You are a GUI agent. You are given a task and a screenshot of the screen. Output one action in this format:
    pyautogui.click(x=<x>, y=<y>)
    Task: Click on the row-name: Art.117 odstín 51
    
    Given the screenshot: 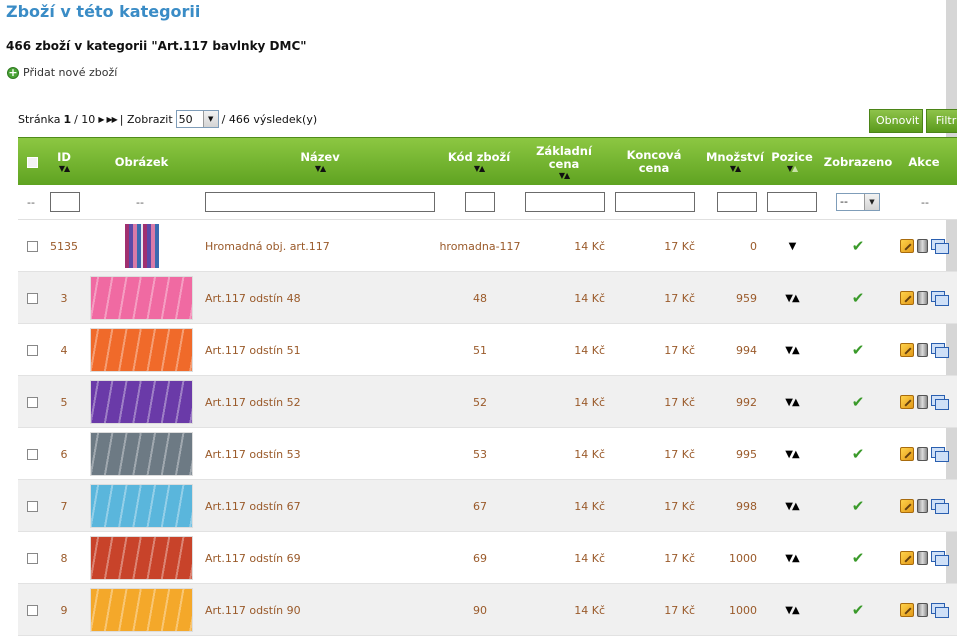 What is the action you would take?
    pyautogui.click(x=320, y=350)
    